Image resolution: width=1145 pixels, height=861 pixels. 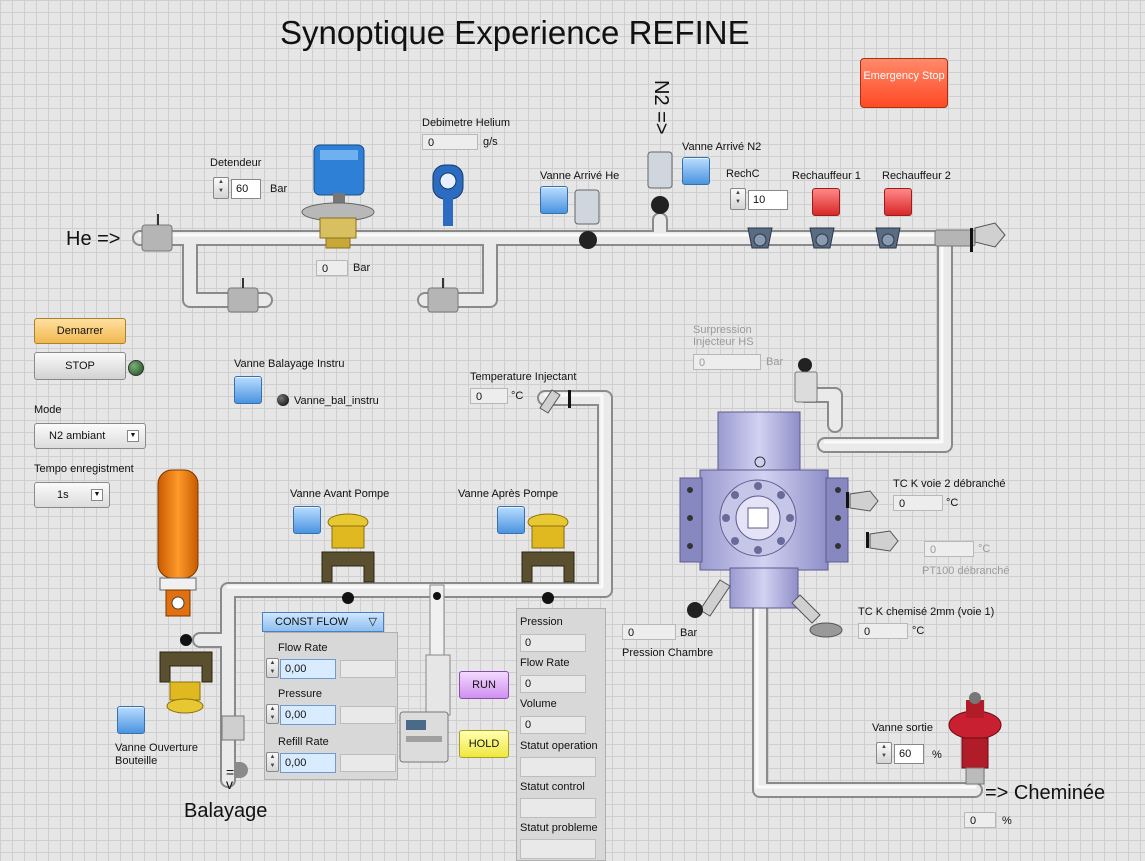 What do you see at coordinates (559, 746) in the screenshot?
I see `statut-operation-label: Statut operation` at bounding box center [559, 746].